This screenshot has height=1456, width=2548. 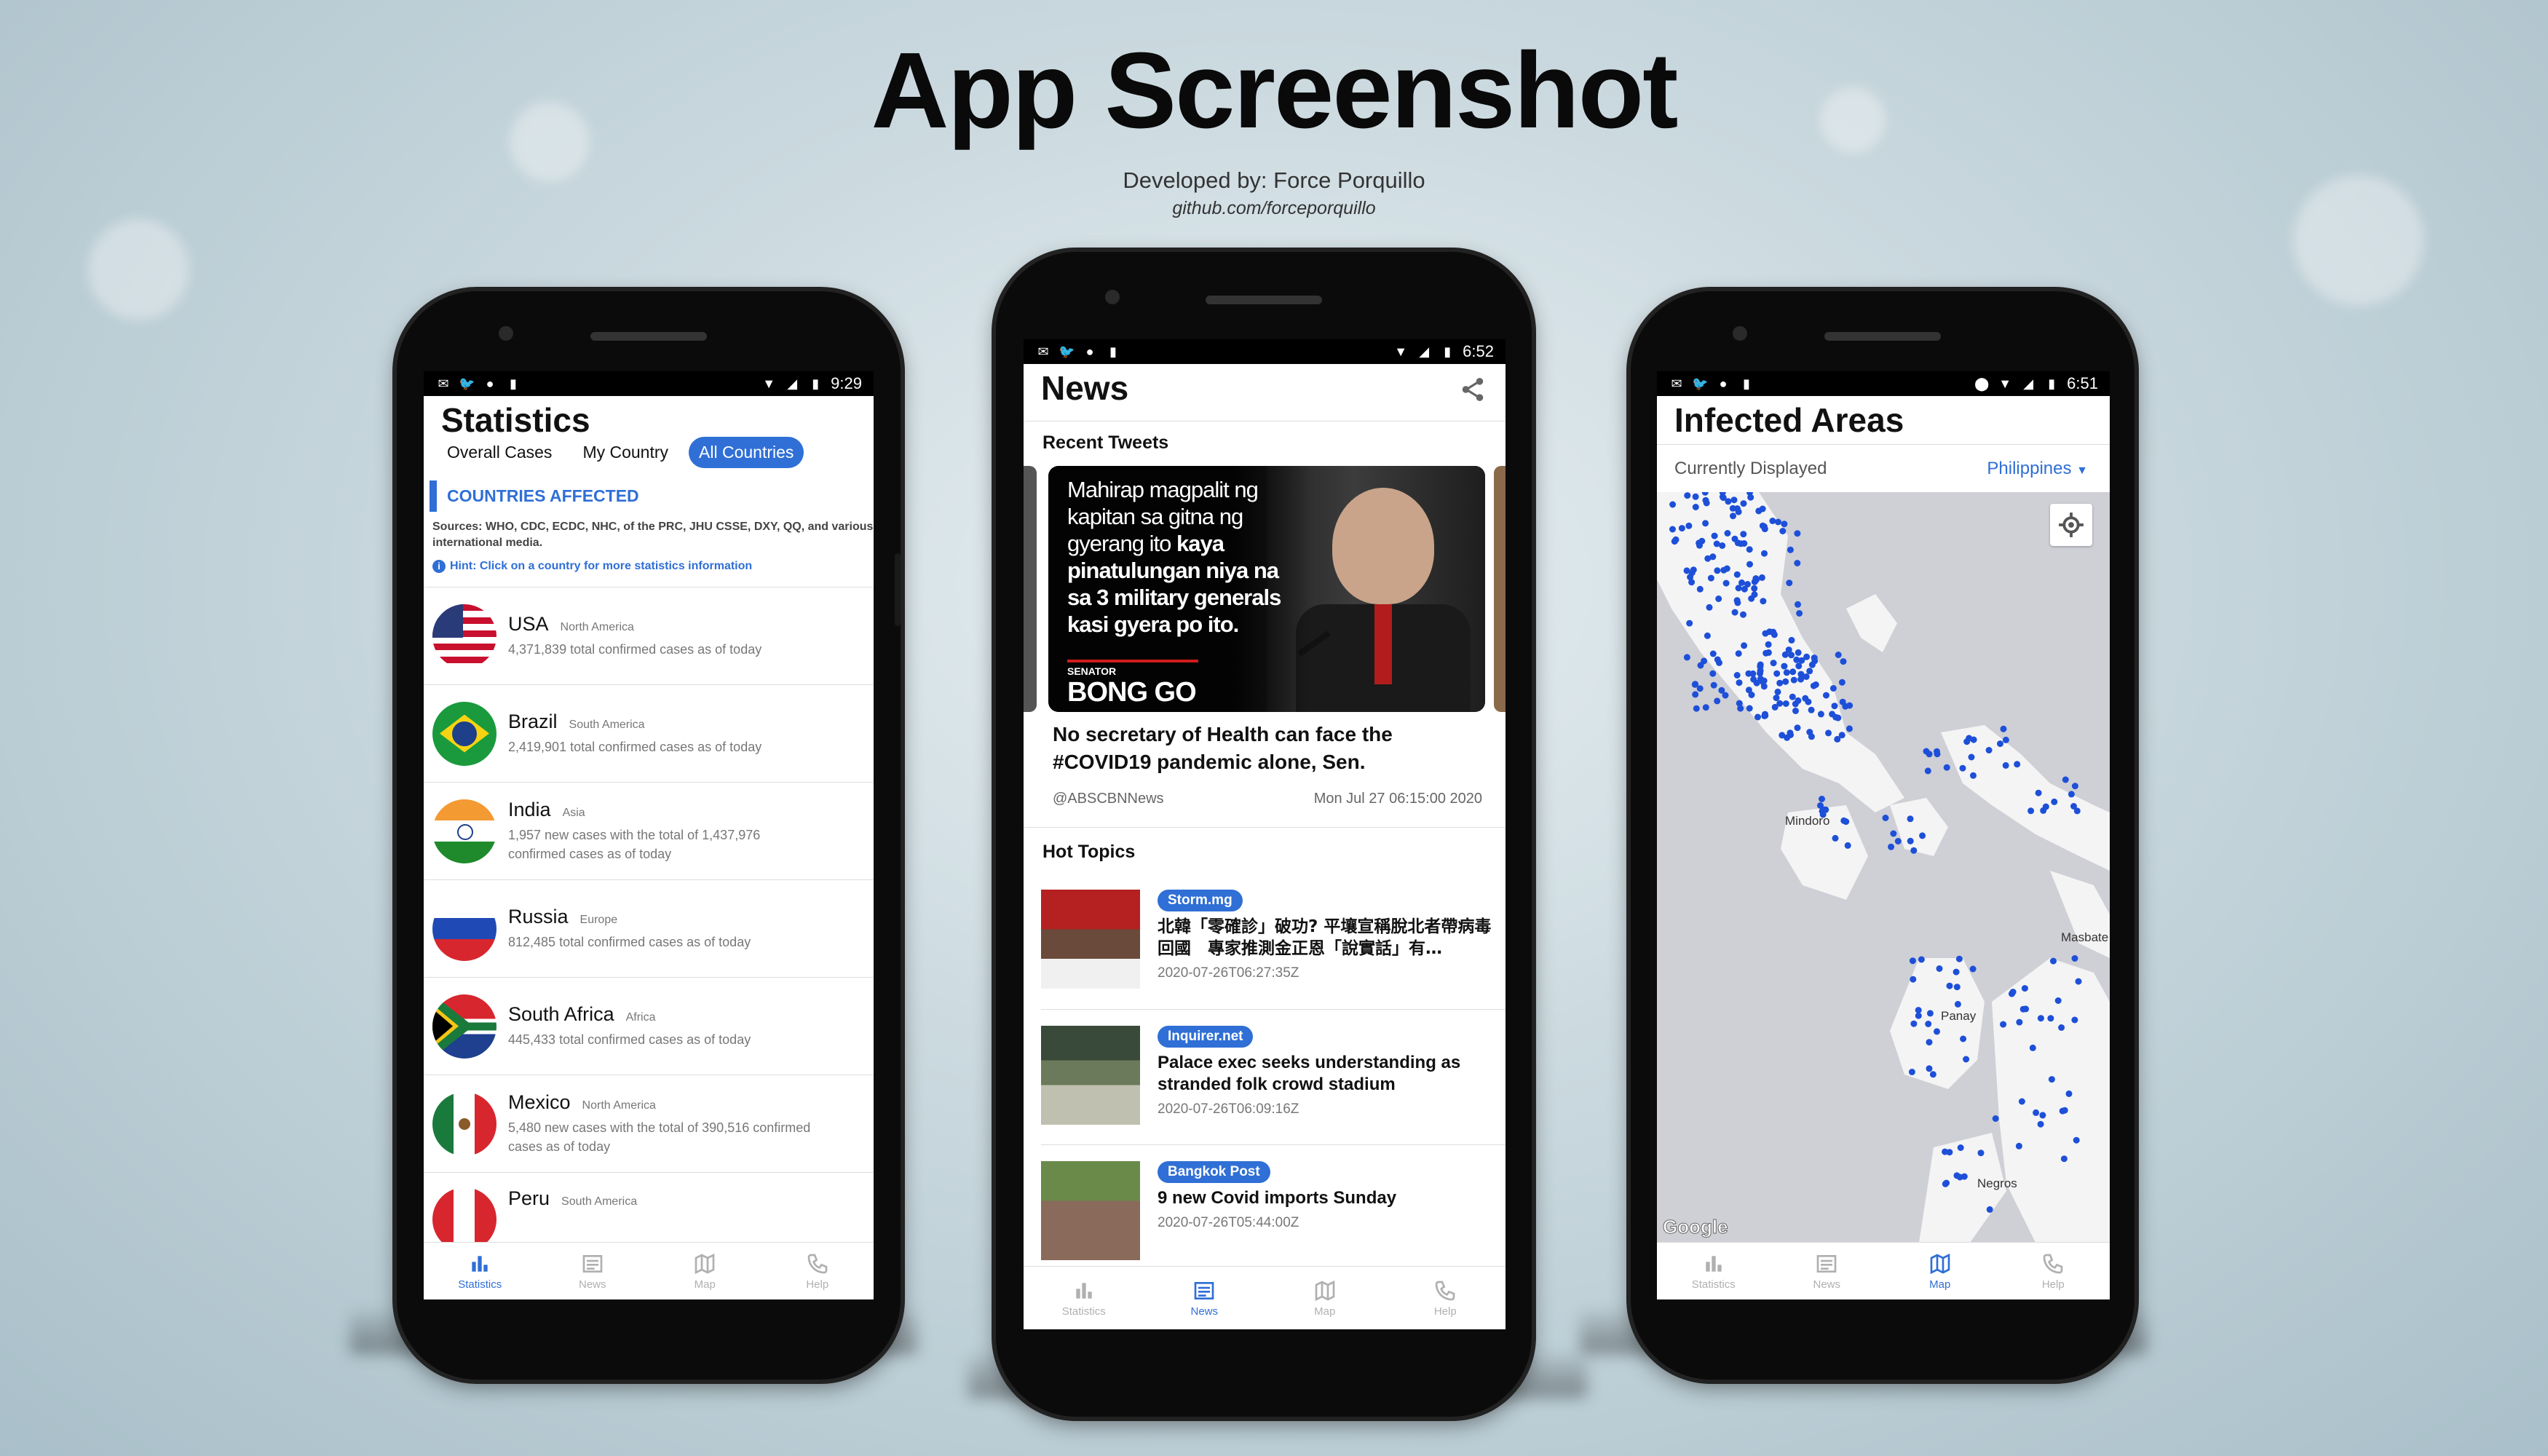 What do you see at coordinates (705, 1271) in the screenshot?
I see `nav-map: Map` at bounding box center [705, 1271].